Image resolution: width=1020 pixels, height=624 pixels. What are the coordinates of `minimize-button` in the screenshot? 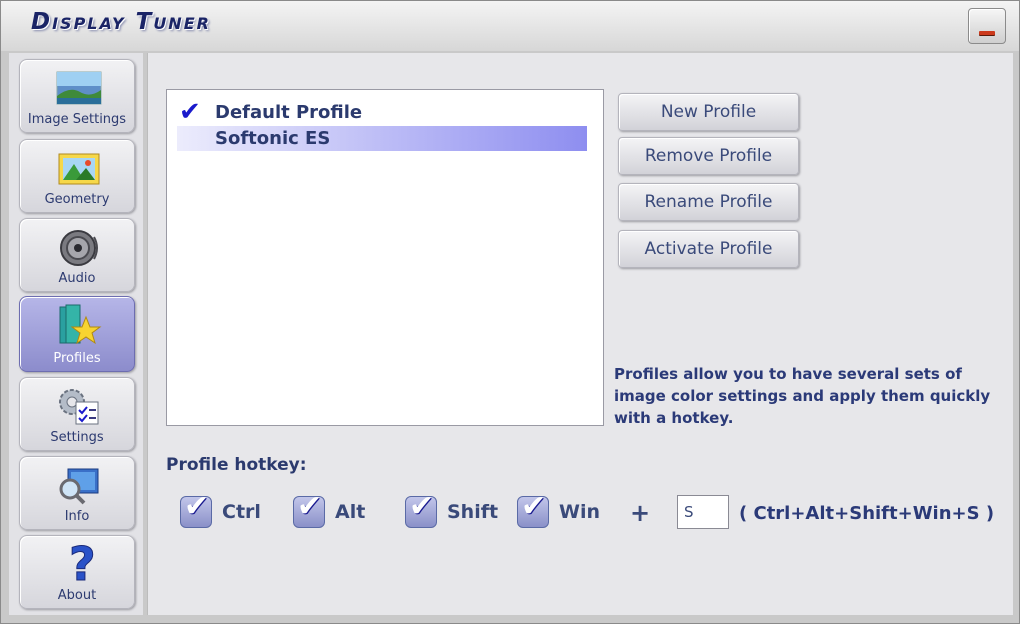 It's located at (987, 26).